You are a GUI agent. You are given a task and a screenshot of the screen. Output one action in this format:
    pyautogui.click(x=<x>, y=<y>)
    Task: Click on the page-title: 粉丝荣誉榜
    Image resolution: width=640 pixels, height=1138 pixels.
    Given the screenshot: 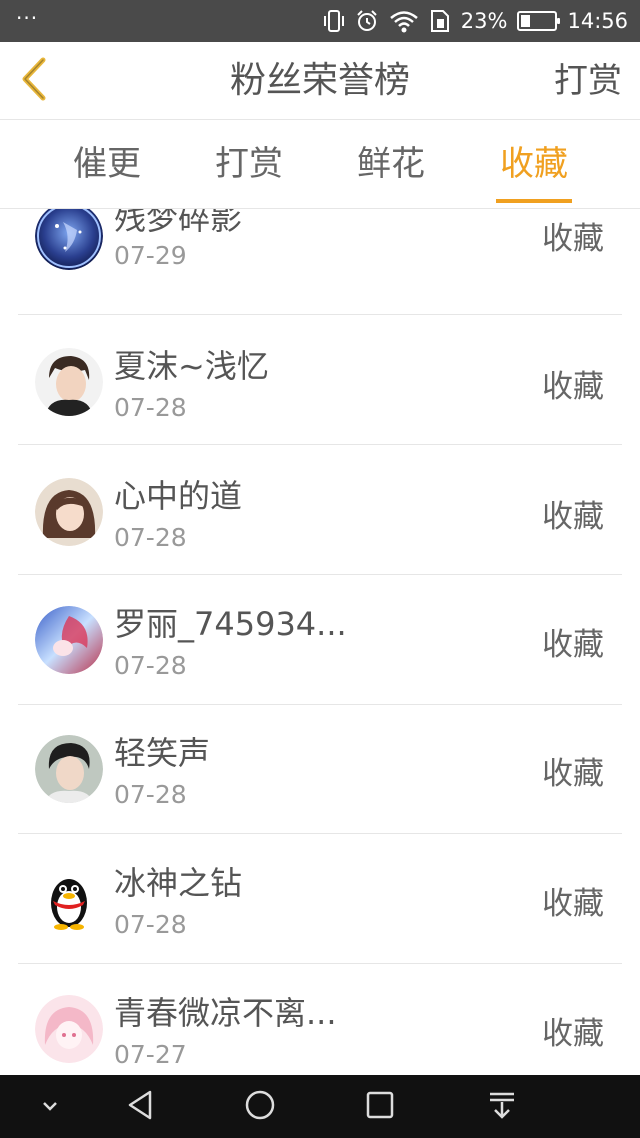 What is the action you would take?
    pyautogui.click(x=319, y=80)
    